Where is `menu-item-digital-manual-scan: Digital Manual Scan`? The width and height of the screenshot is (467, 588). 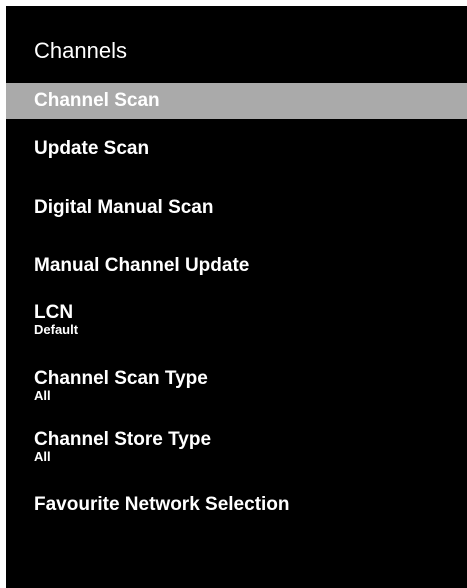
menu-item-digital-manual-scan: Digital Manual Scan is located at coordinates (236, 215).